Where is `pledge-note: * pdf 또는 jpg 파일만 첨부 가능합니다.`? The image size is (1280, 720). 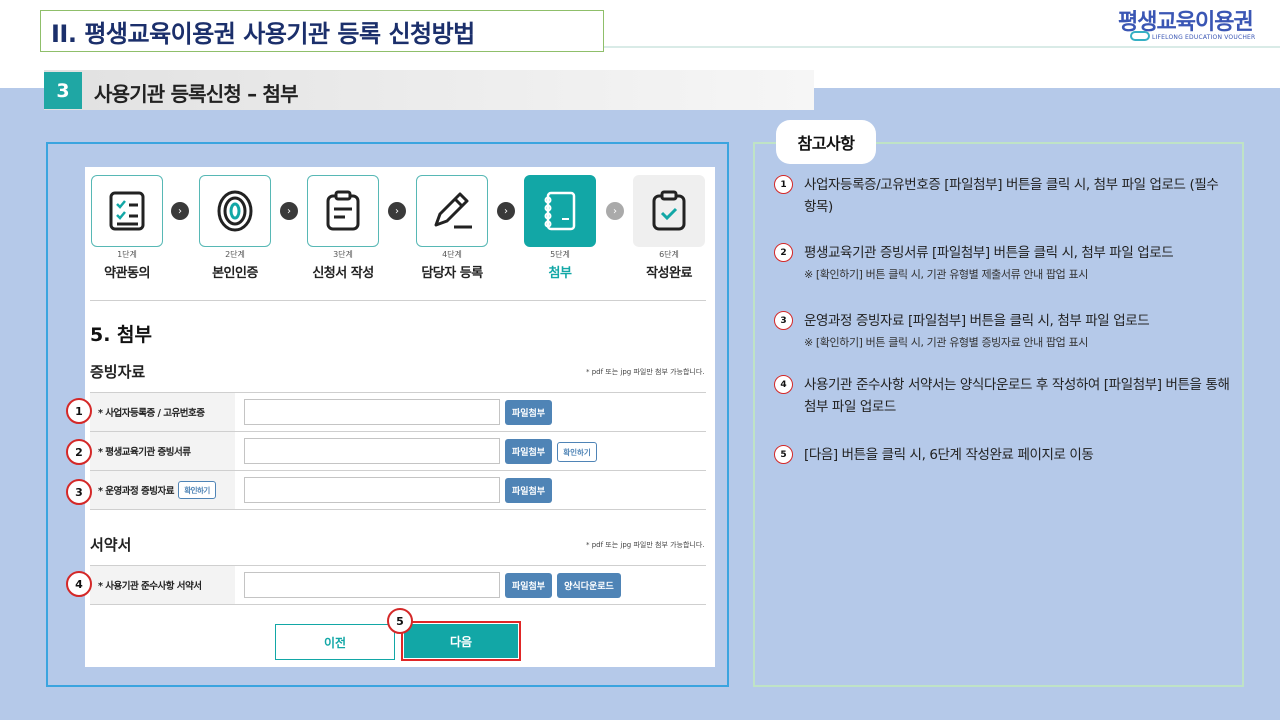 pledge-note: * pdf 또는 jpg 파일만 첨부 가능합니다. is located at coordinates (645, 545).